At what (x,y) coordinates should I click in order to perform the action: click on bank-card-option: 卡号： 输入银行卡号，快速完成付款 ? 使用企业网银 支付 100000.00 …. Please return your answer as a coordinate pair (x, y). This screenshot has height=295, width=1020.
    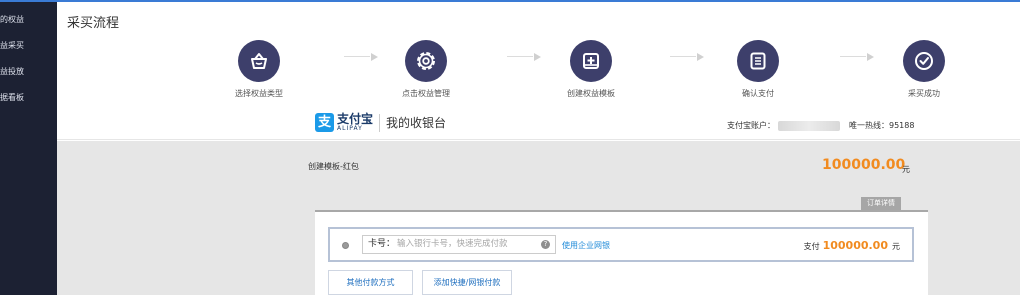
    Looking at the image, I should click on (621, 244).